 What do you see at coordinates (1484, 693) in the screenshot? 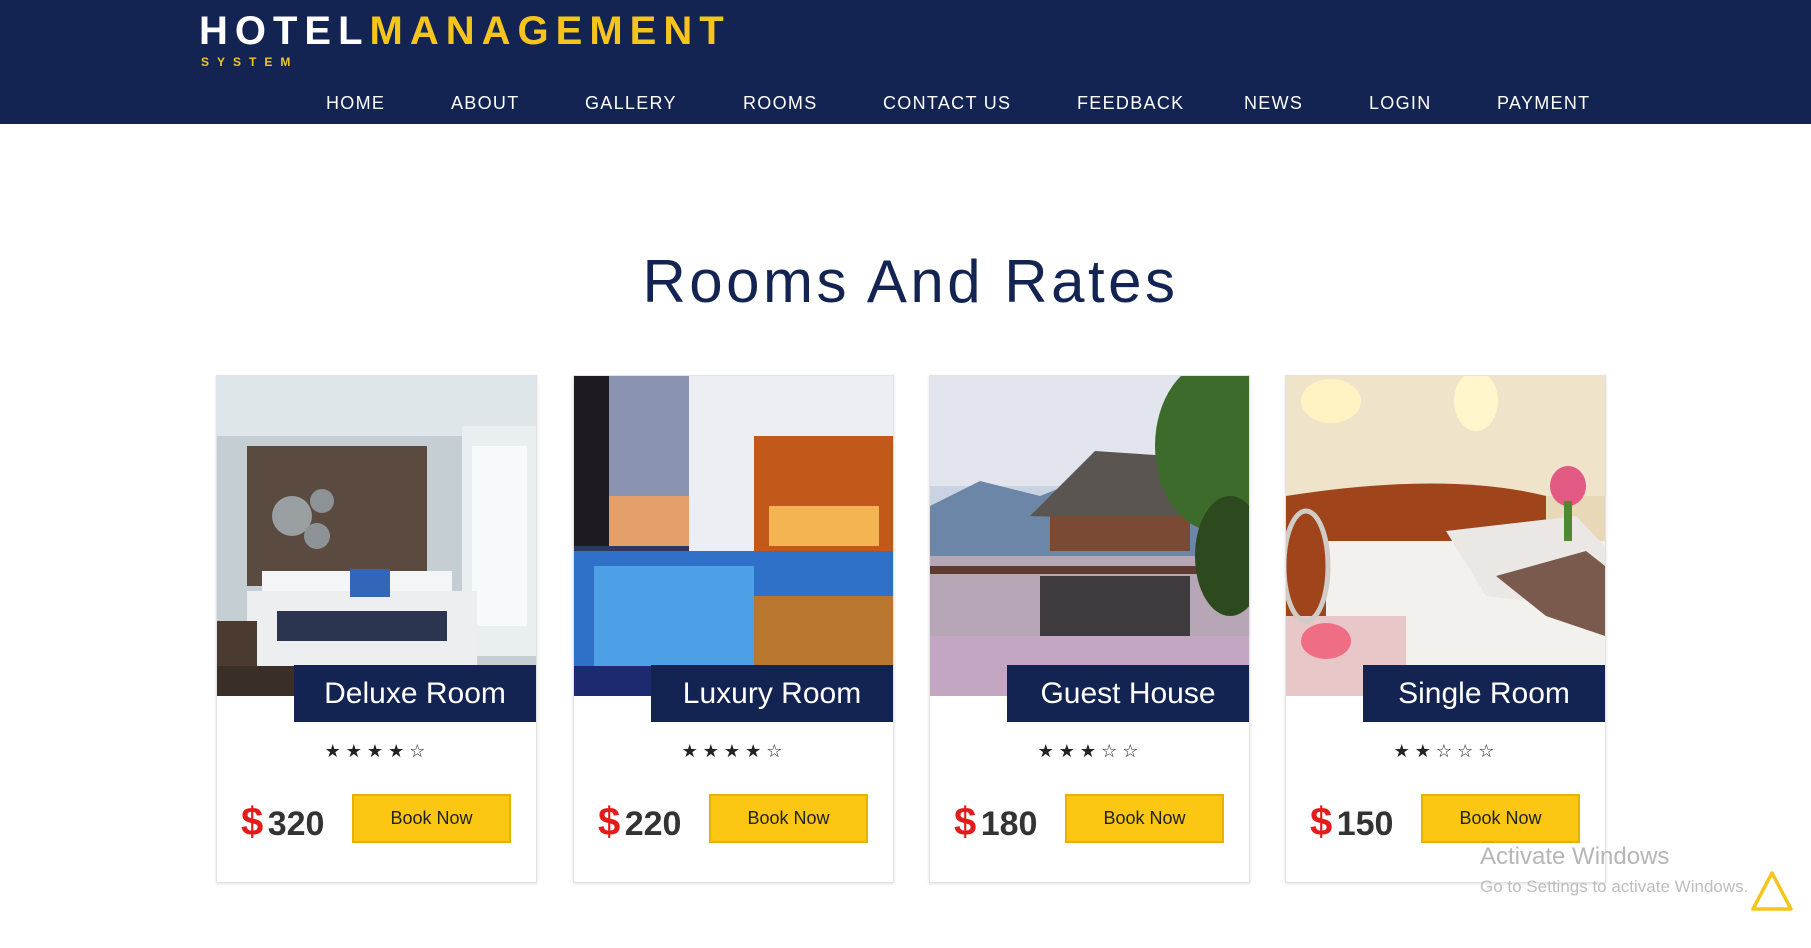
I see `room-name: Single Room` at bounding box center [1484, 693].